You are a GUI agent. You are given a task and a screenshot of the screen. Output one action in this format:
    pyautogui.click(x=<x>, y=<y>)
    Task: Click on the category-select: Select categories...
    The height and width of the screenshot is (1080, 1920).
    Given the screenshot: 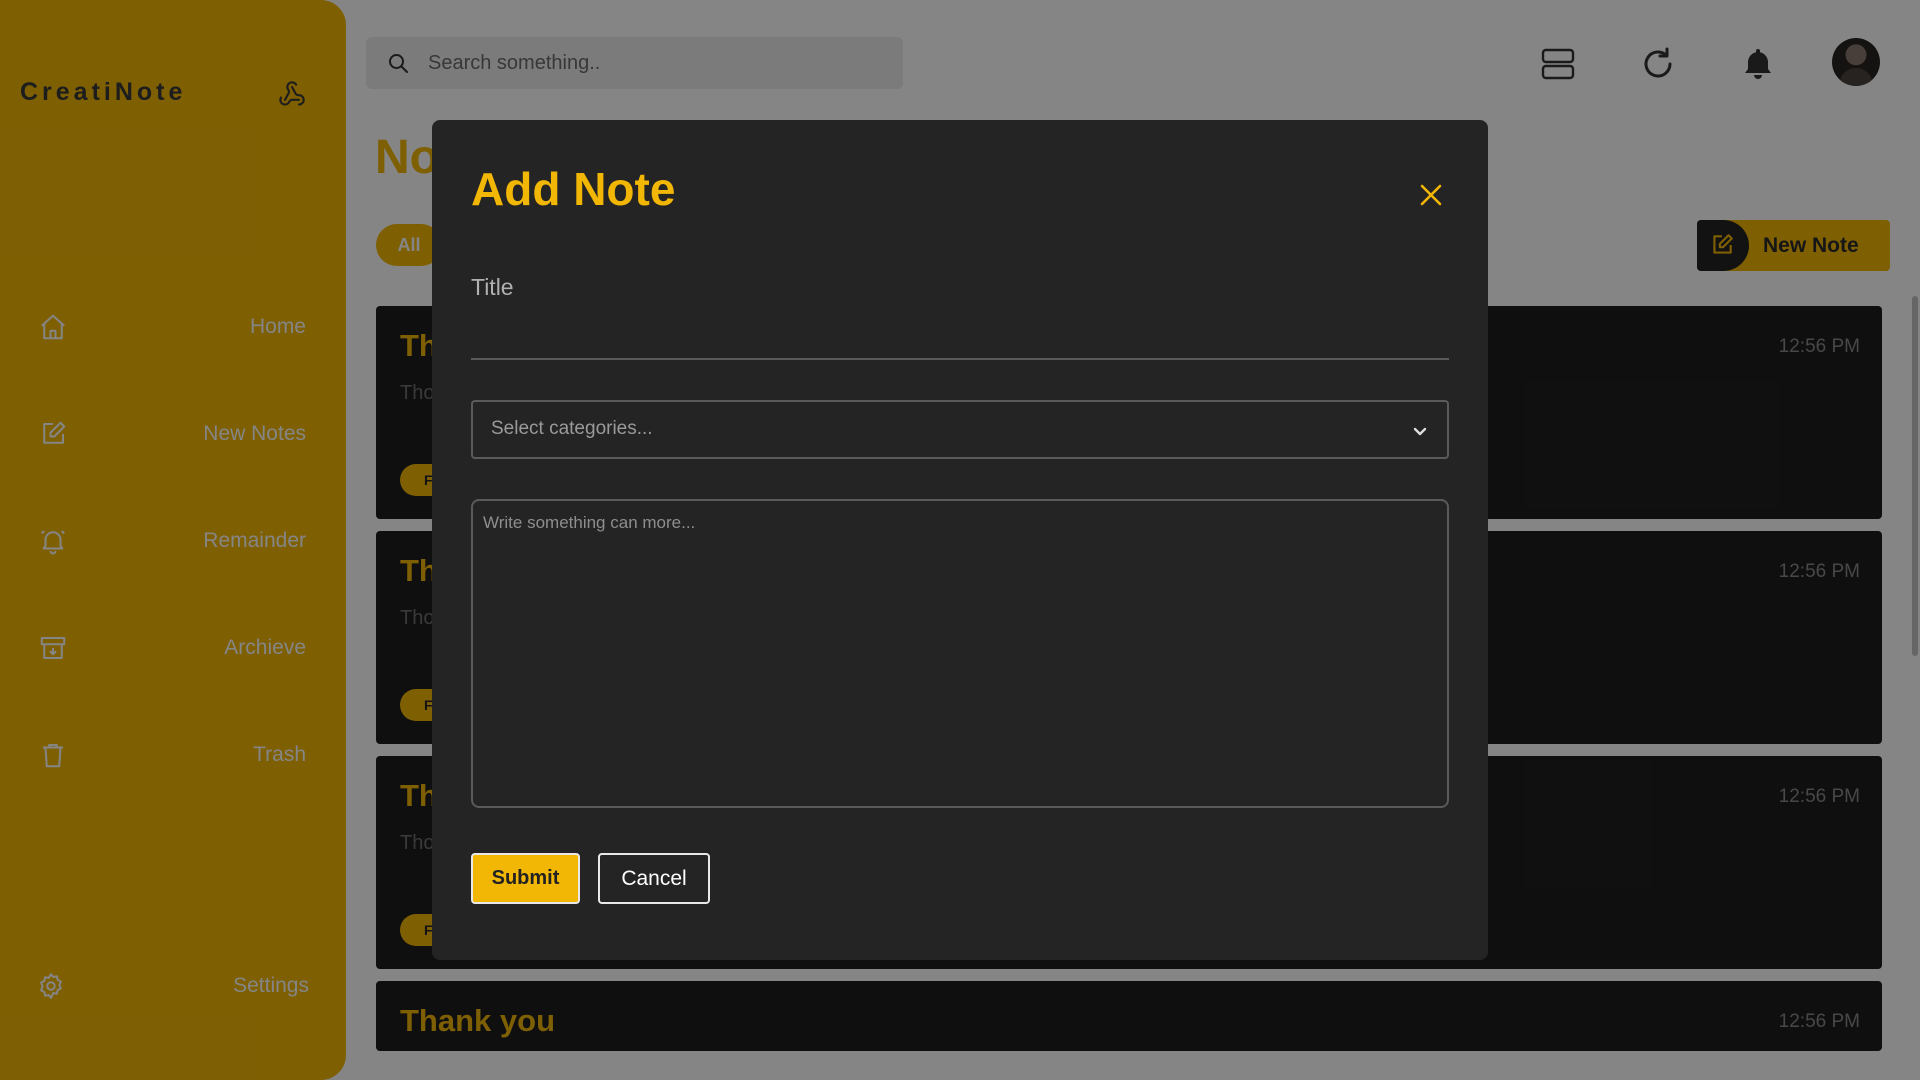 What is the action you would take?
    pyautogui.click(x=960, y=429)
    